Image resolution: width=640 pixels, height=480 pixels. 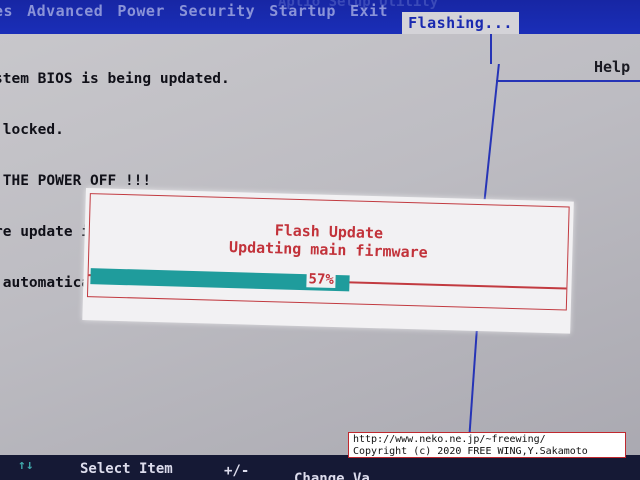 I want to click on menu-item-exit: Exit, so click(x=369, y=18).